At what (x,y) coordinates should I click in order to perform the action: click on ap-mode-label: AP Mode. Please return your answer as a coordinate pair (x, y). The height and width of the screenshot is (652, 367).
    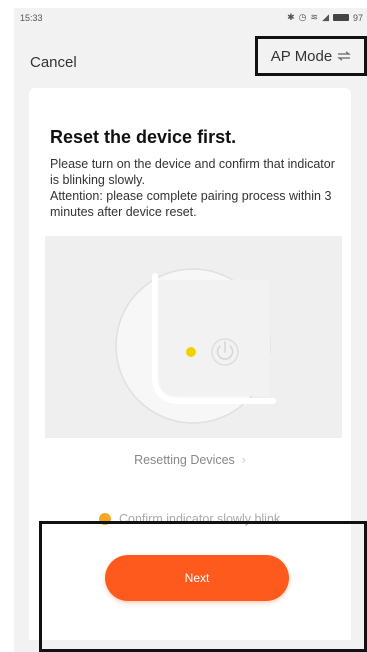
    Looking at the image, I should click on (301, 56).